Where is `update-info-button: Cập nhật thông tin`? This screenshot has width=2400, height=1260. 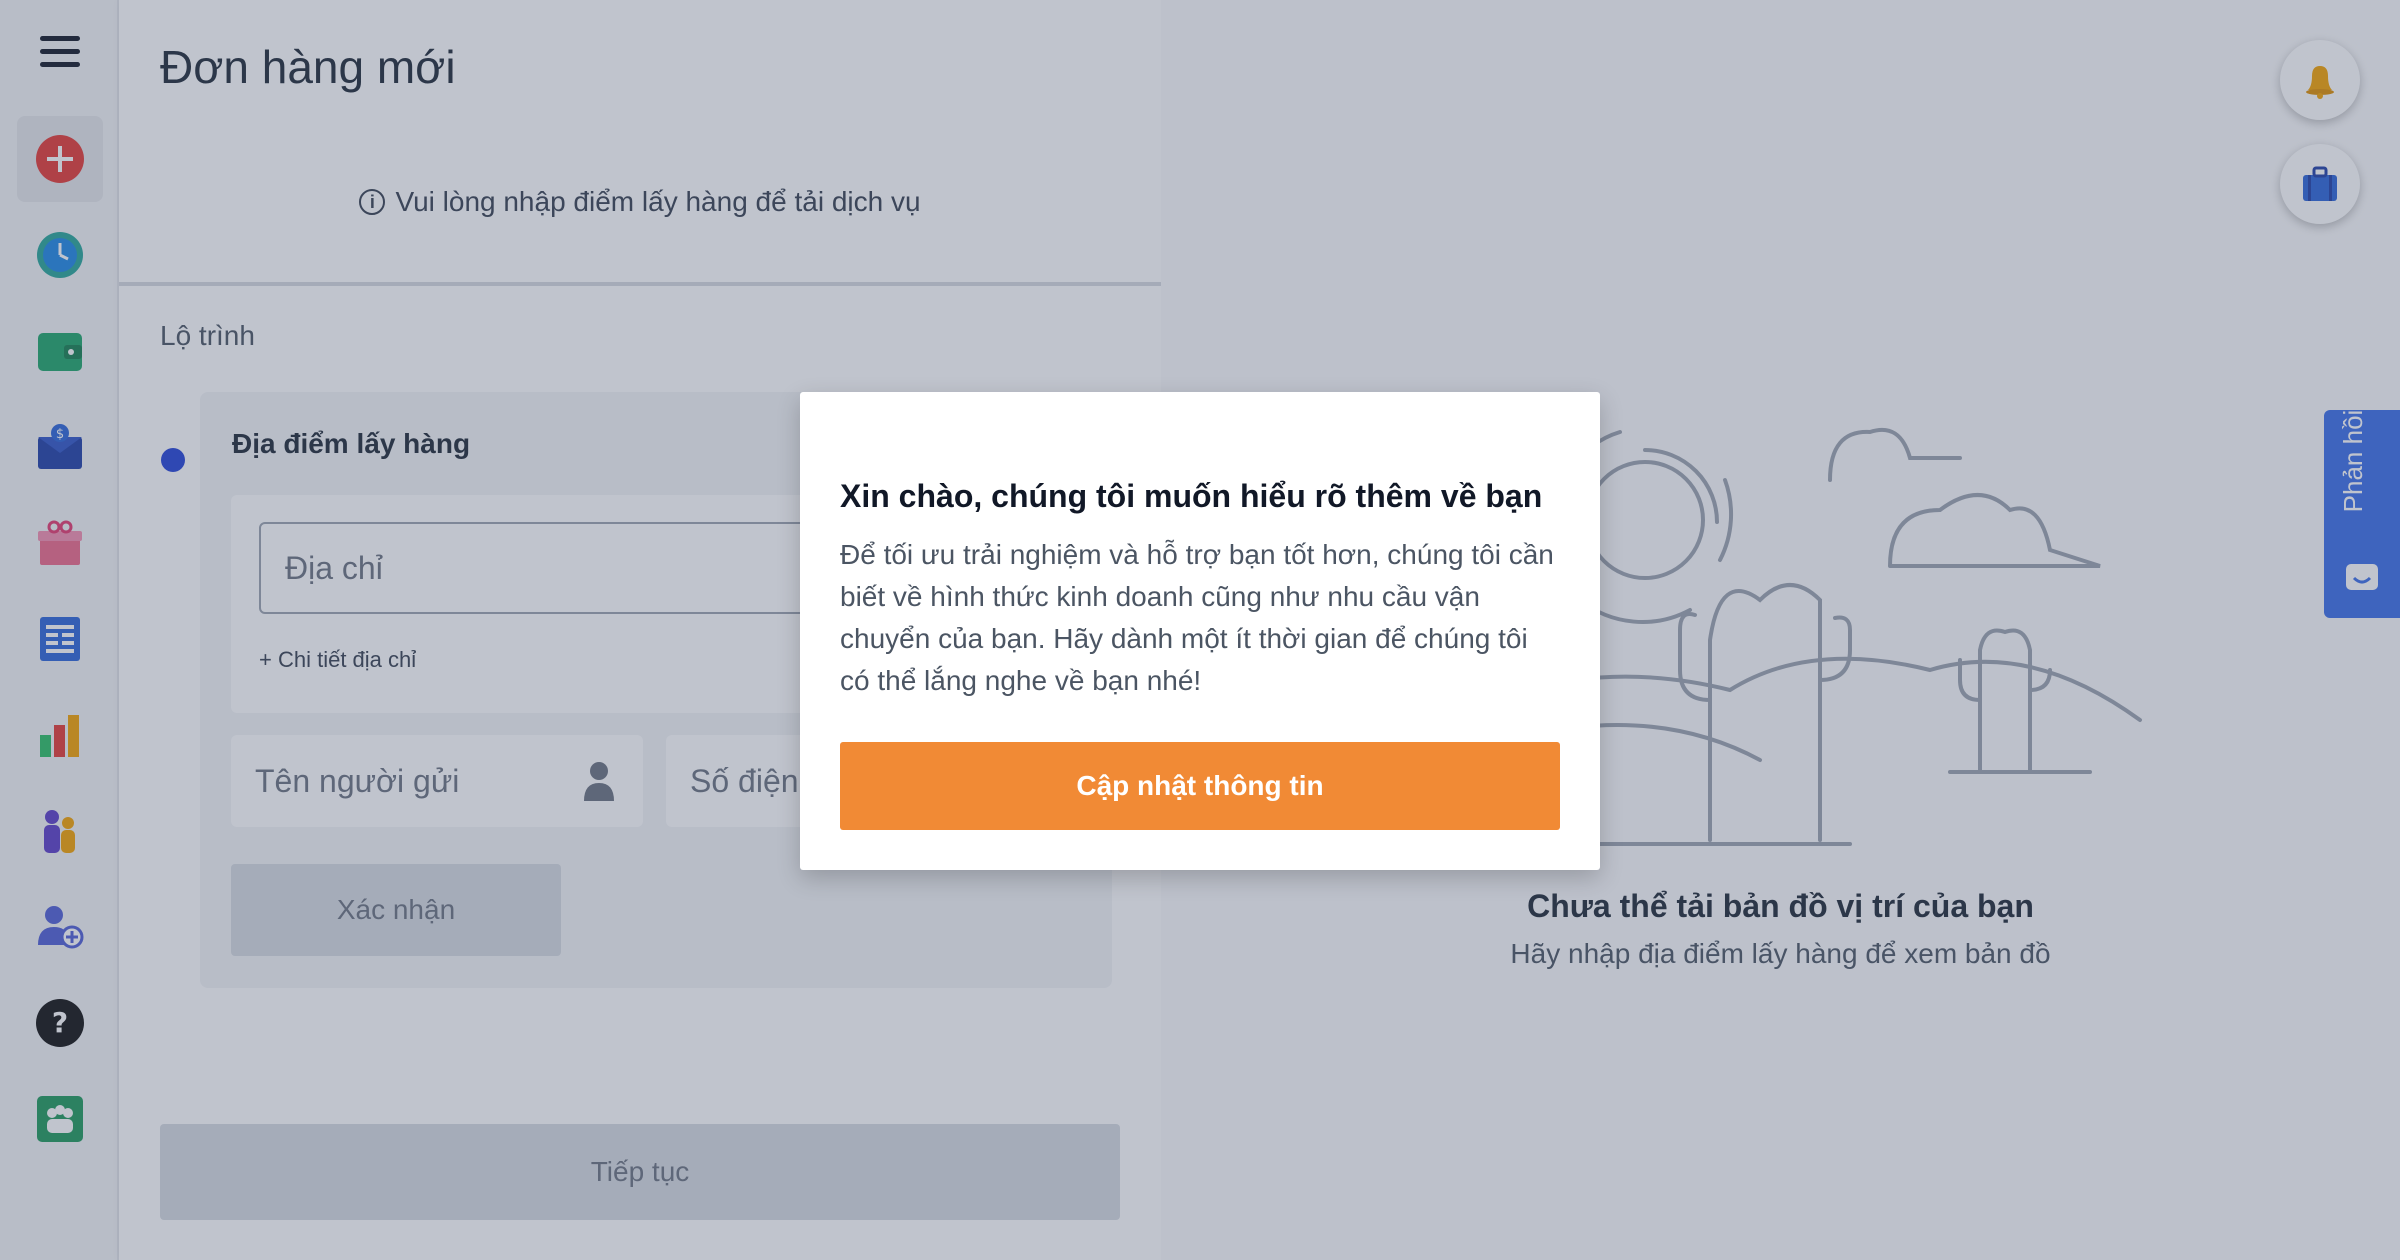
update-info-button: Cập nhật thông tin is located at coordinates (1200, 786).